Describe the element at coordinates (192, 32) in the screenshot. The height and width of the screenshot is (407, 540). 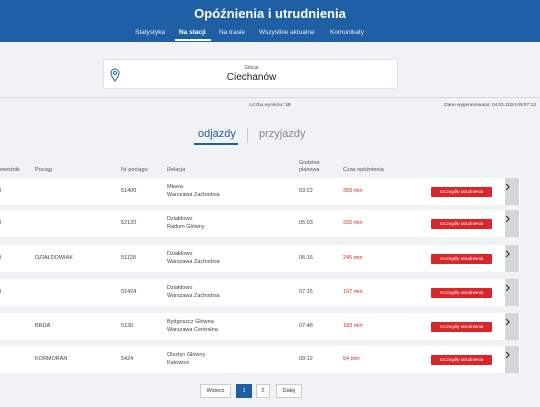
I see `nav-na-stacji: Na stacji` at that location.